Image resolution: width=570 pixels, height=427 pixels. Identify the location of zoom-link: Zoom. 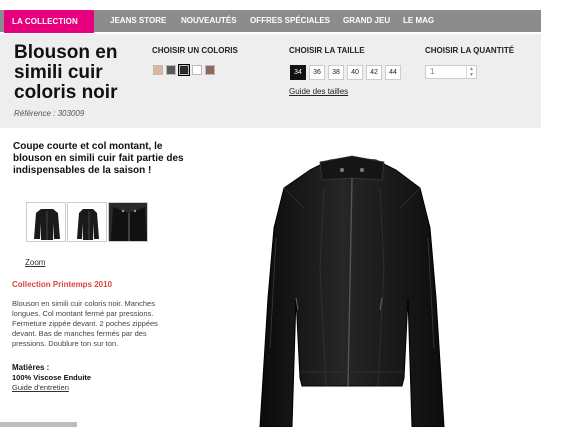
(35, 262).